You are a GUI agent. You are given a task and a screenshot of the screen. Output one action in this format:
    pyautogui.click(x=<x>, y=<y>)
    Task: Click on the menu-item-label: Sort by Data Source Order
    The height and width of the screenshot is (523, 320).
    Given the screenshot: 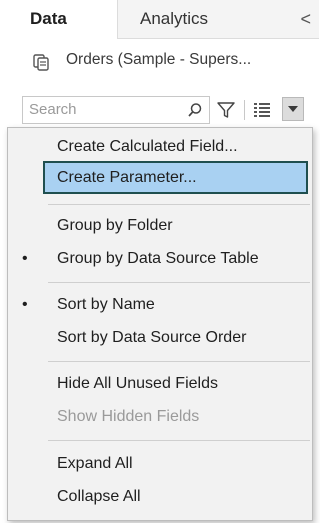 What is the action you would take?
    pyautogui.click(x=152, y=337)
    